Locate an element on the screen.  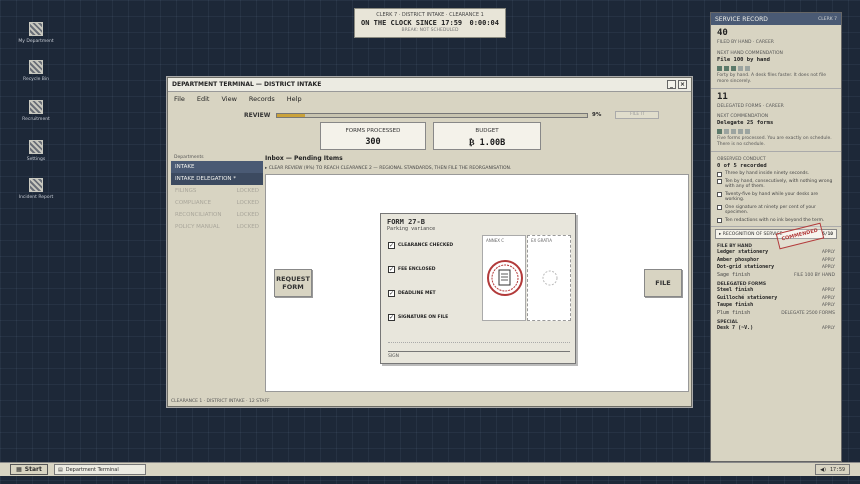
shop-row: Steel finish APPLY is located at coordinates (776, 291).